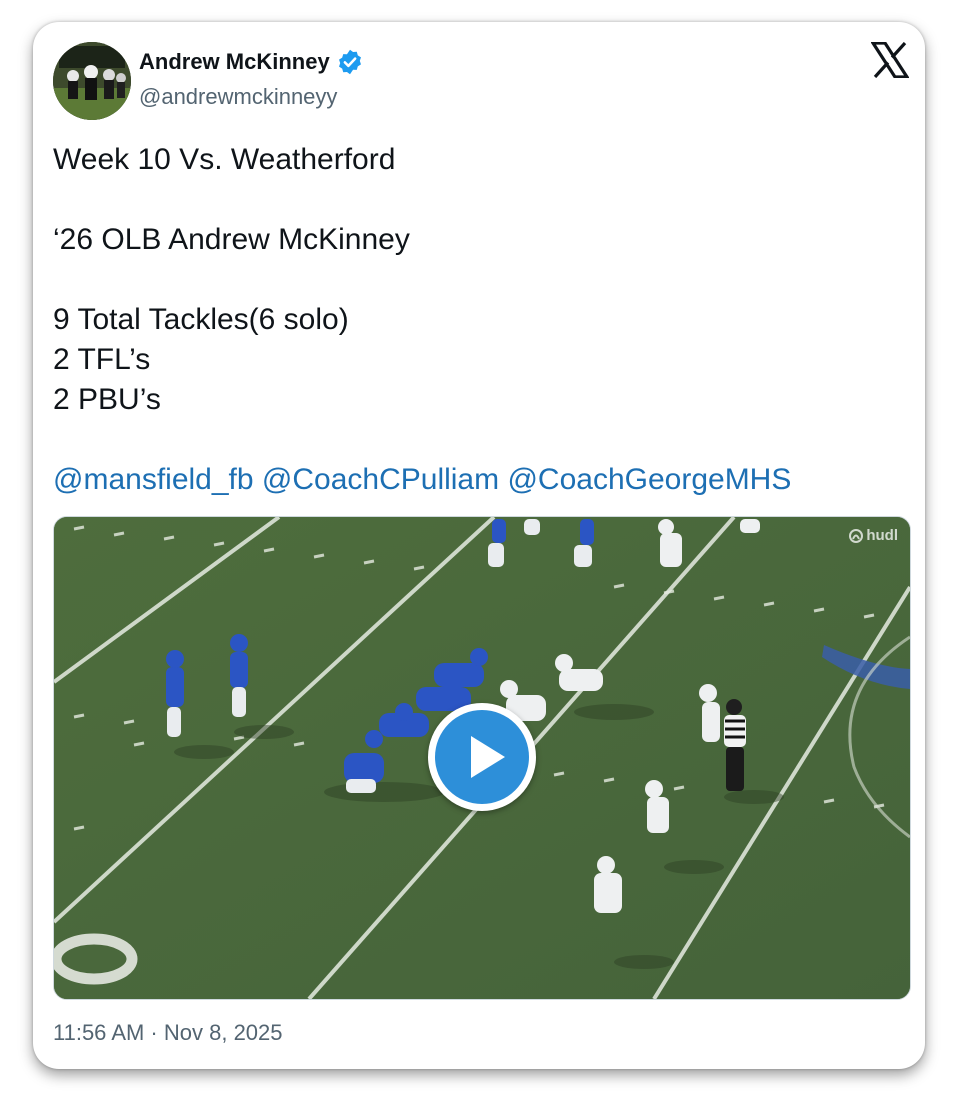 The height and width of the screenshot is (1112, 957). Describe the element at coordinates (107, 399) in the screenshot. I see `tweet-line: 2 PBU’s` at that location.